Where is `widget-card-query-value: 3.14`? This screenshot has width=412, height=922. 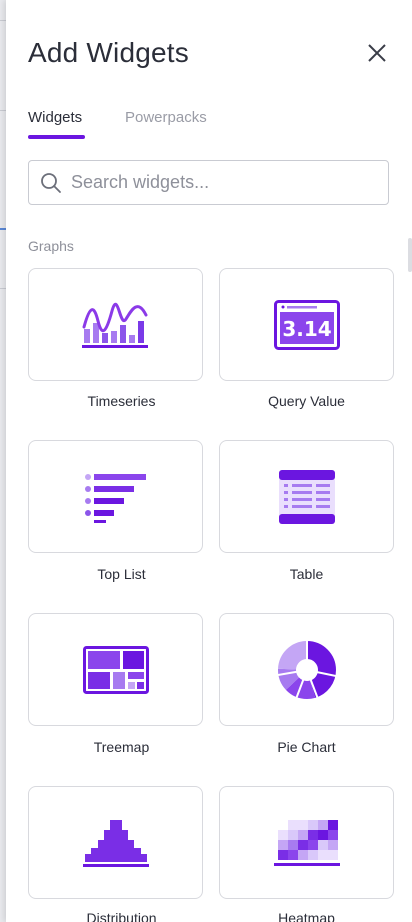
widget-card-query-value: 3.14 is located at coordinates (306, 324).